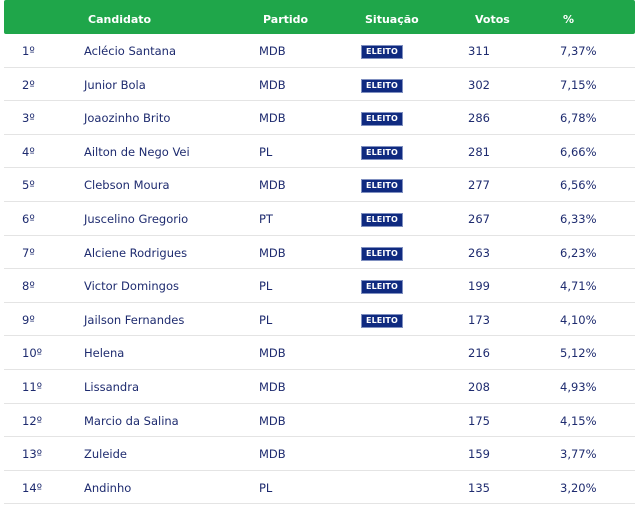  I want to click on header-percent: %, so click(569, 19).